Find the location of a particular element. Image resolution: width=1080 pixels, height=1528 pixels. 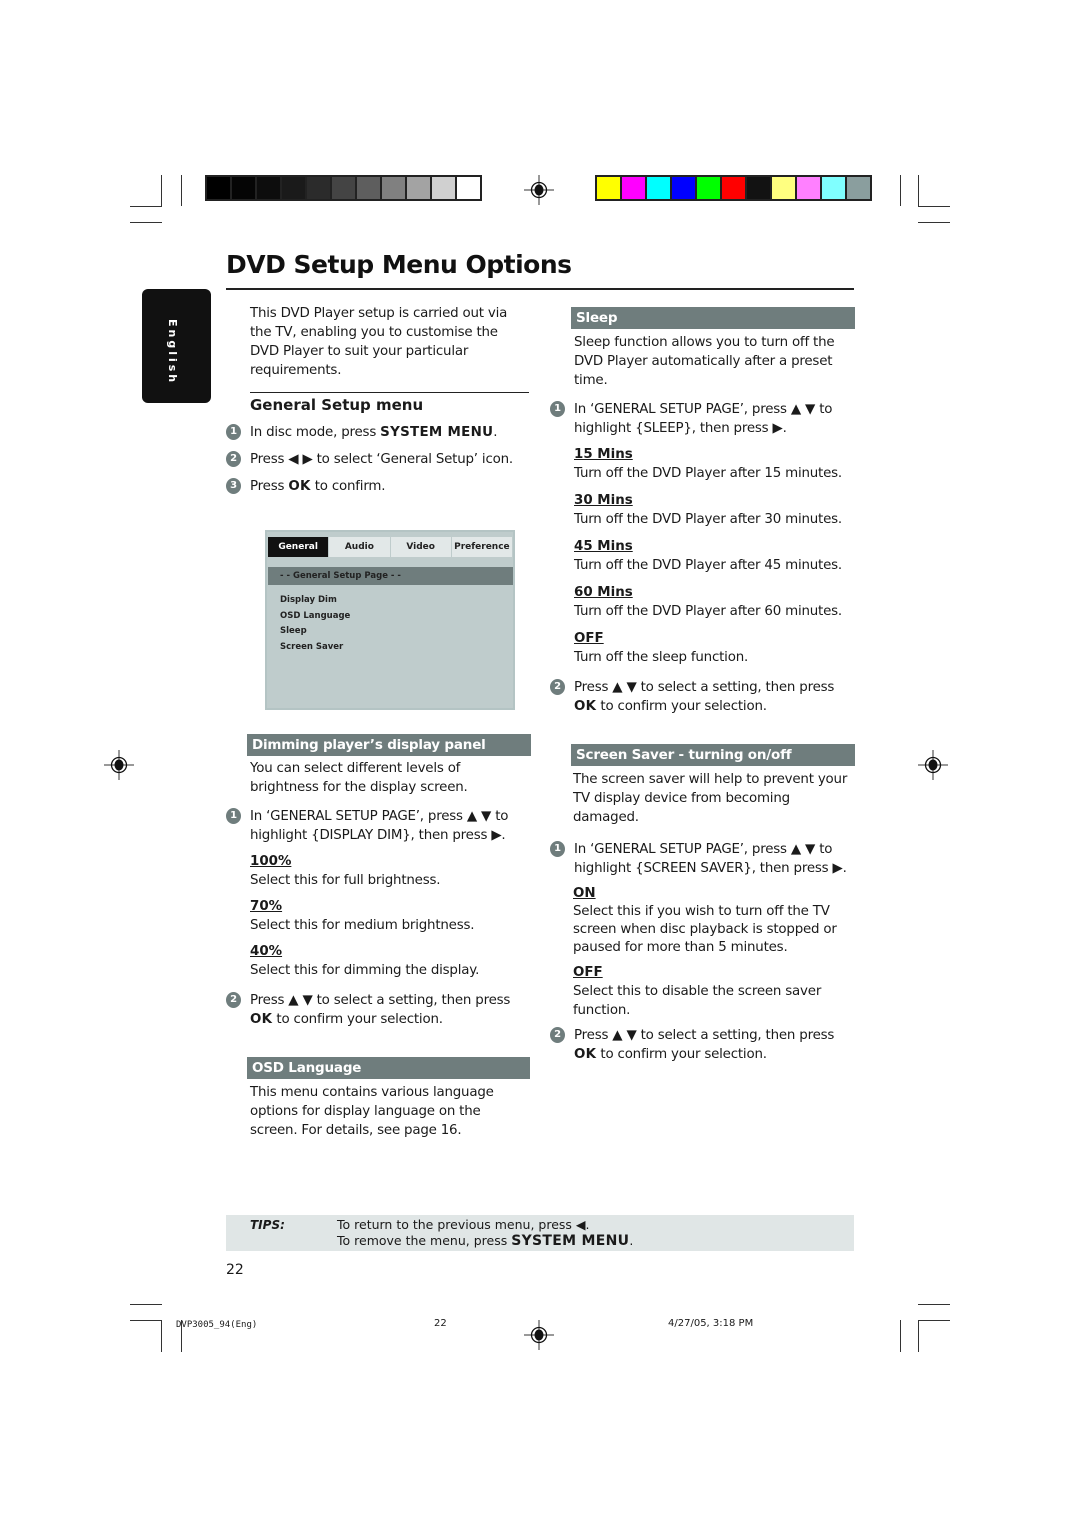

option-label: 15 Mins is located at coordinates (603, 454).